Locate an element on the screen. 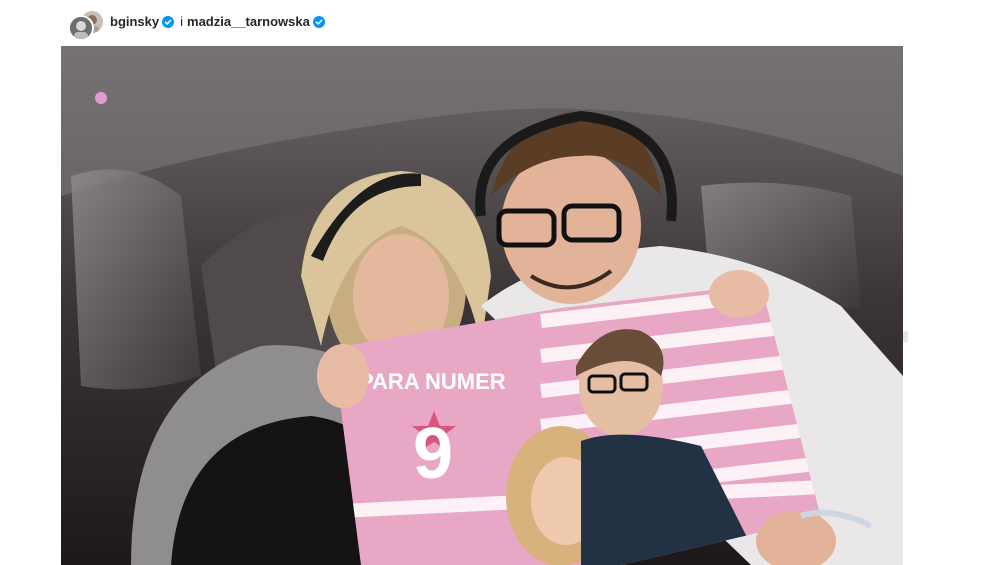 This screenshot has height=565, width=1000. post-header: bginsky i madzia__tarnowska is located at coordinates (500, 22).